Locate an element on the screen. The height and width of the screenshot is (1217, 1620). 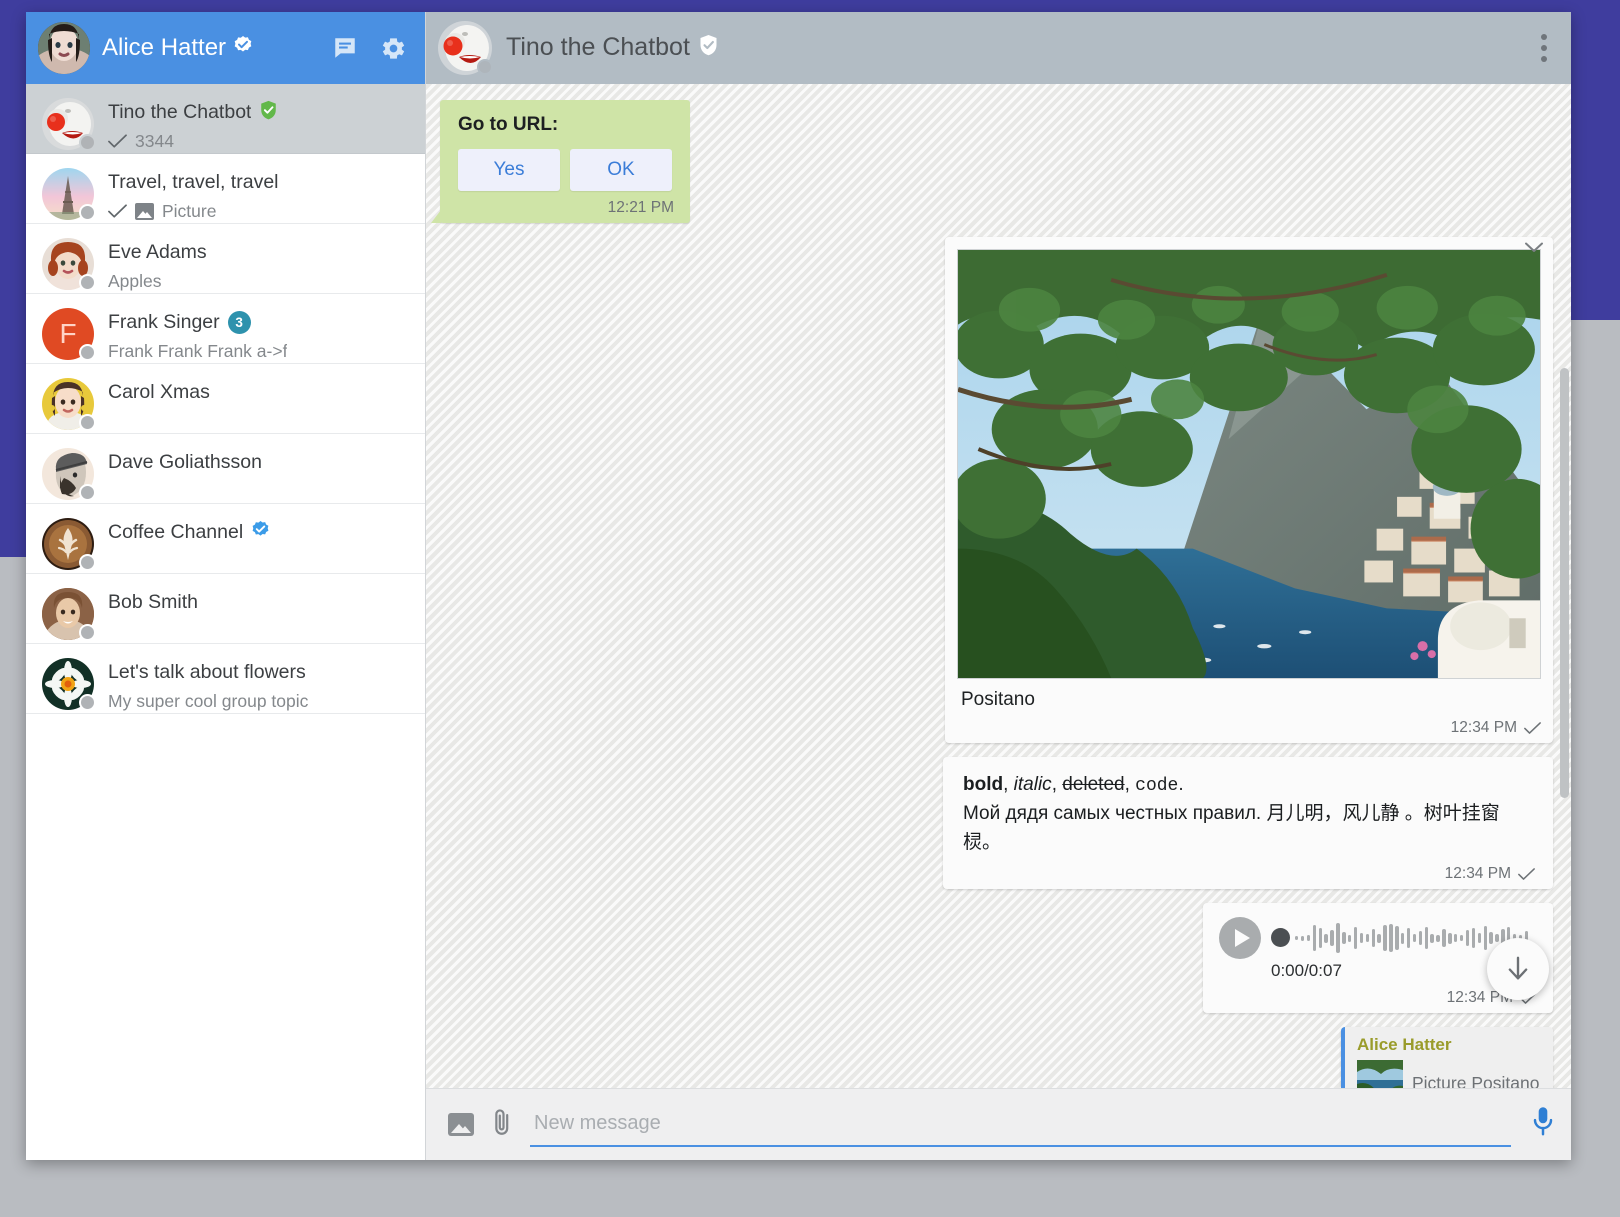
chat-list-item-carol-xmas: Carol Xmas is located at coordinates (225, 399).